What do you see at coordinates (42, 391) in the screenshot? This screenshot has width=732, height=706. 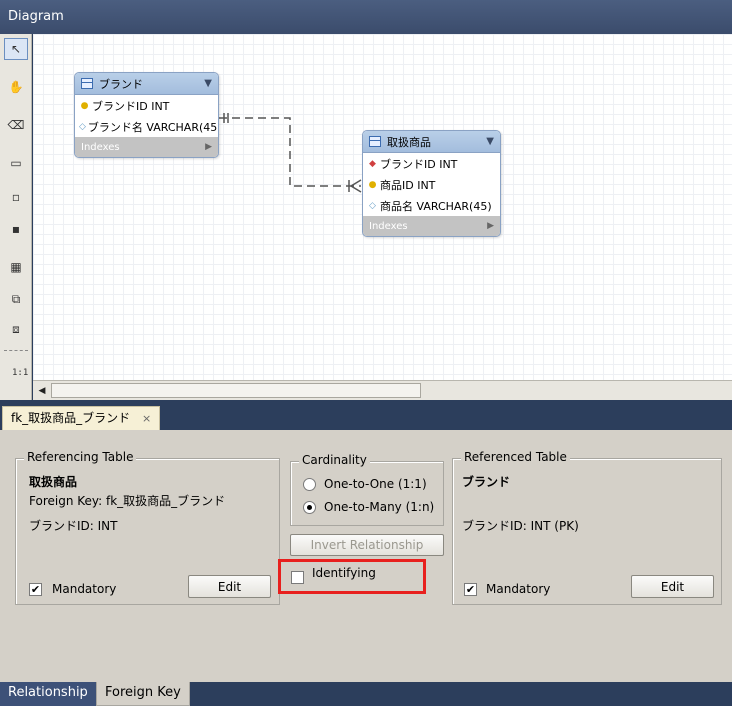 I see `scroll-left-icon: ◀` at bounding box center [42, 391].